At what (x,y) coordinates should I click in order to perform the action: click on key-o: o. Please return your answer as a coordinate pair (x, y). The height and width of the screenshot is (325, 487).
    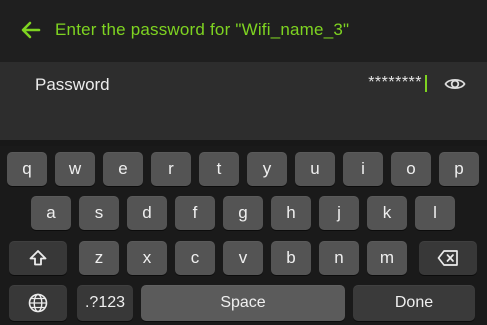
    Looking at the image, I should click on (411, 169).